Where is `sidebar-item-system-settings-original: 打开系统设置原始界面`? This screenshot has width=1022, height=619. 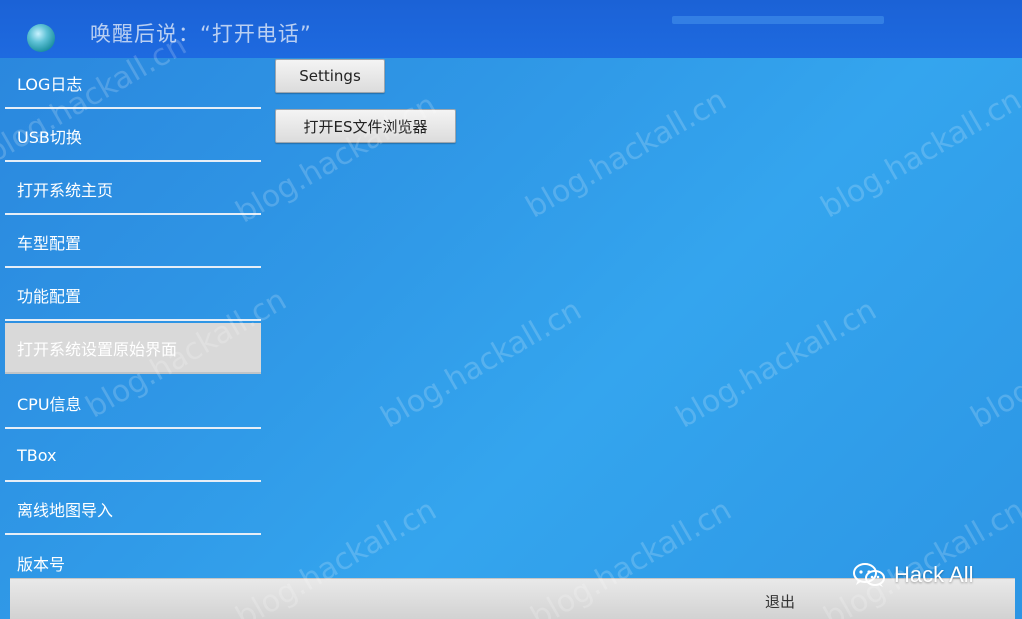 sidebar-item-system-settings-original: 打开系统设置原始界面 is located at coordinates (133, 348).